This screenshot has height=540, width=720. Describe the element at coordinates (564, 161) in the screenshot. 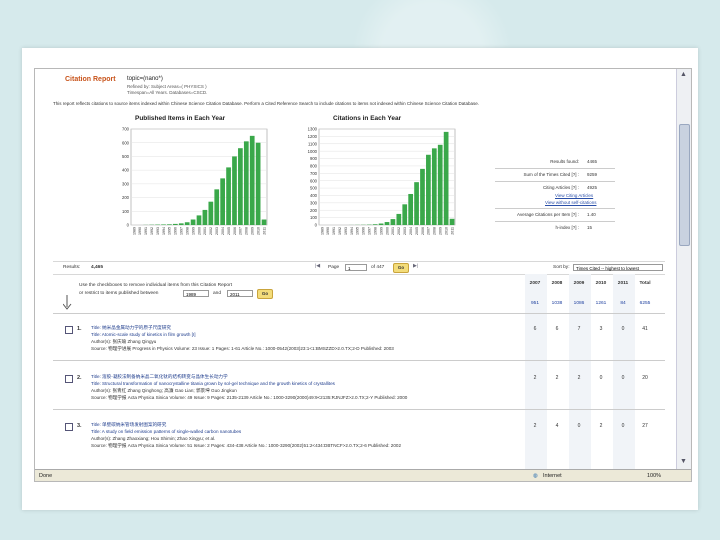

I see `results-found-label: Results found:` at that location.